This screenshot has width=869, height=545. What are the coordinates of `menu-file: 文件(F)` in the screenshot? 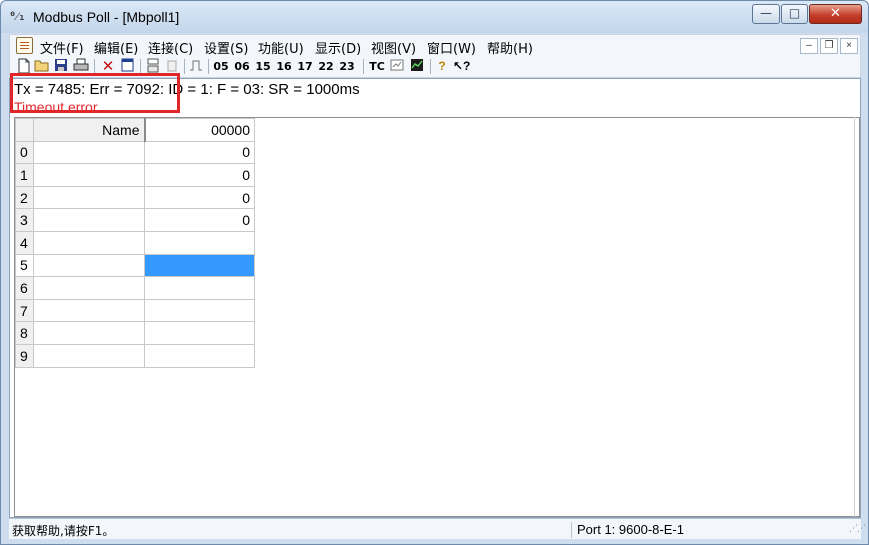 It's located at (62, 47).